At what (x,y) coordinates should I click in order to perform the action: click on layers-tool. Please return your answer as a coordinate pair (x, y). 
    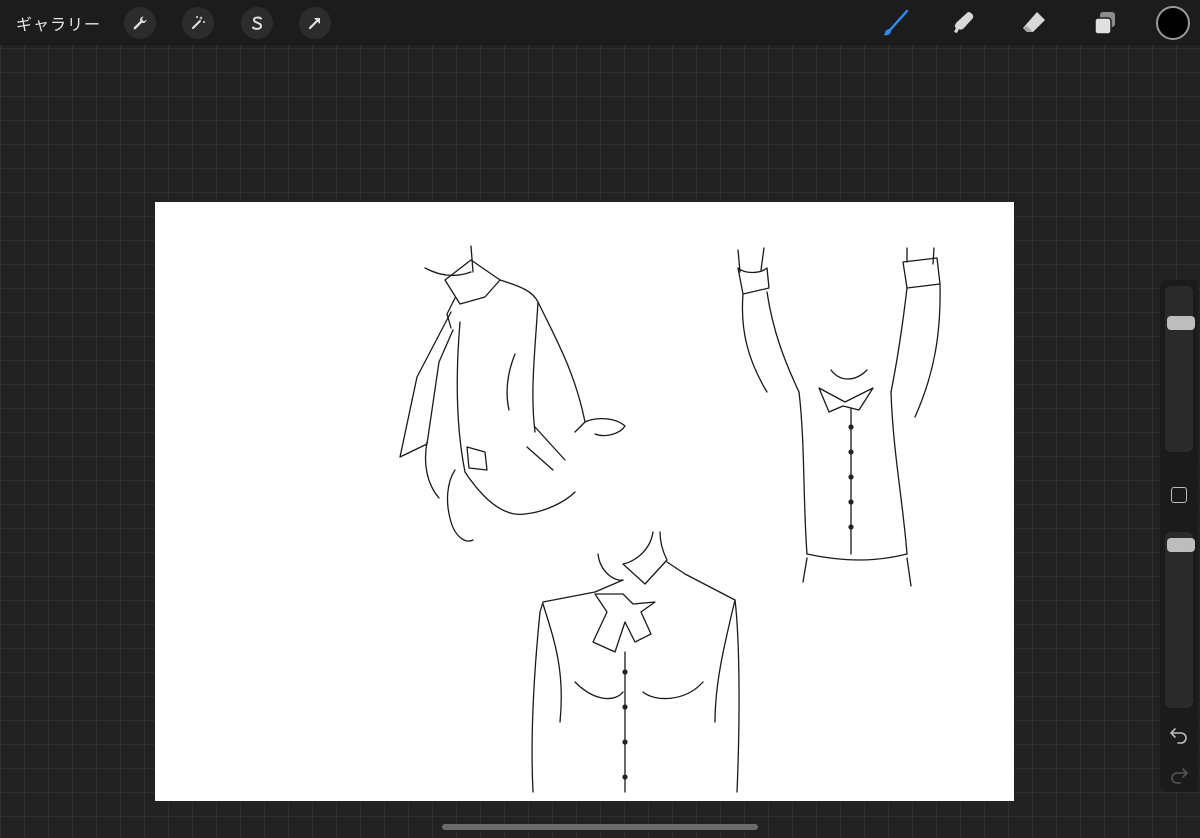
    Looking at the image, I should click on (1105, 23).